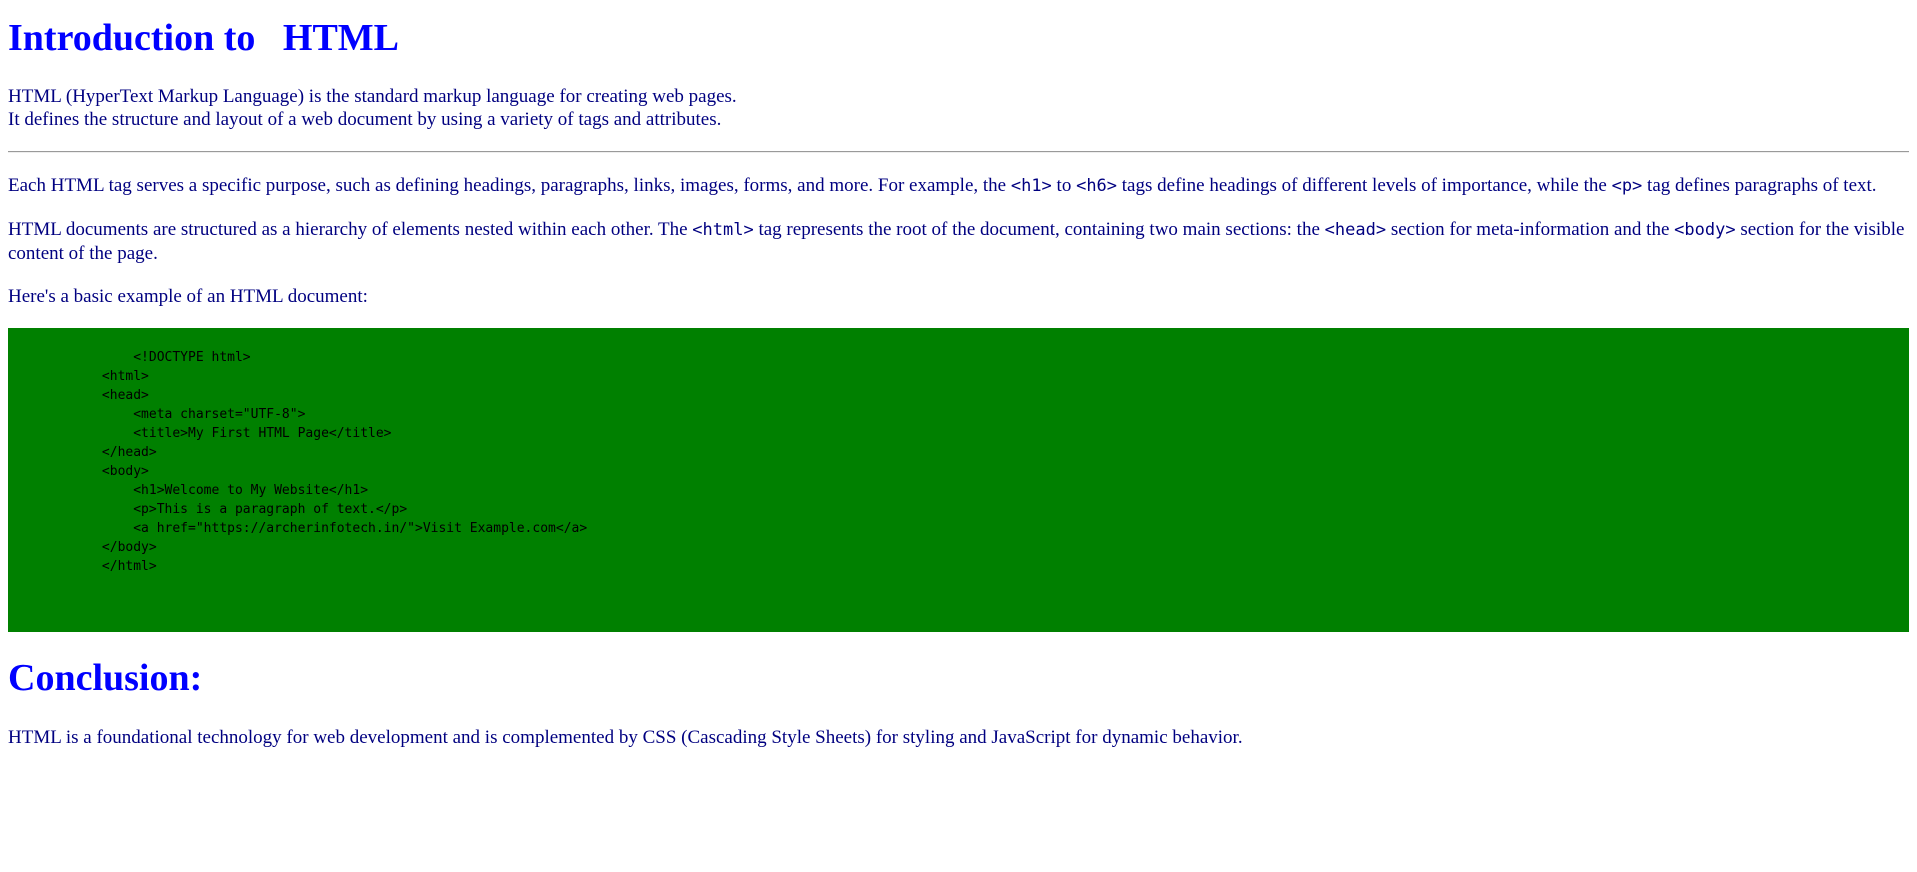 The width and height of the screenshot is (1917, 872). I want to click on page-title: Introduction to HTML, so click(958, 38).